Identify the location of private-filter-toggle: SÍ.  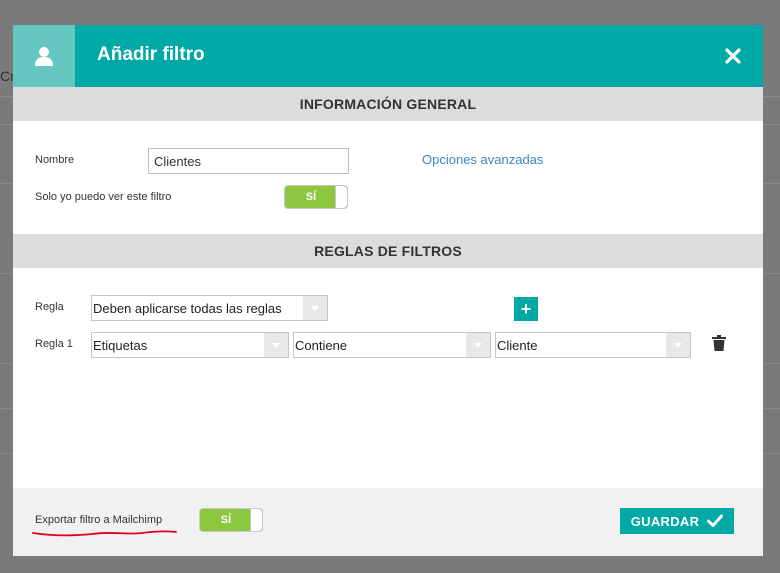
(316, 197).